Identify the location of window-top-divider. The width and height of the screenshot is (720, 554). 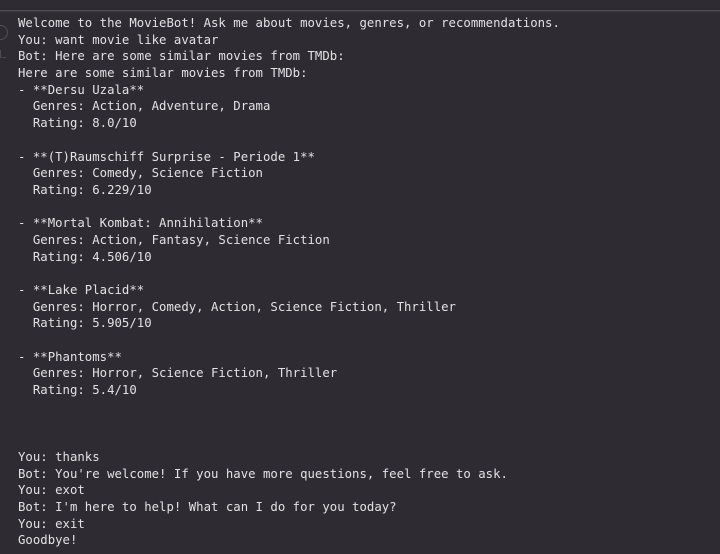
(360, 10).